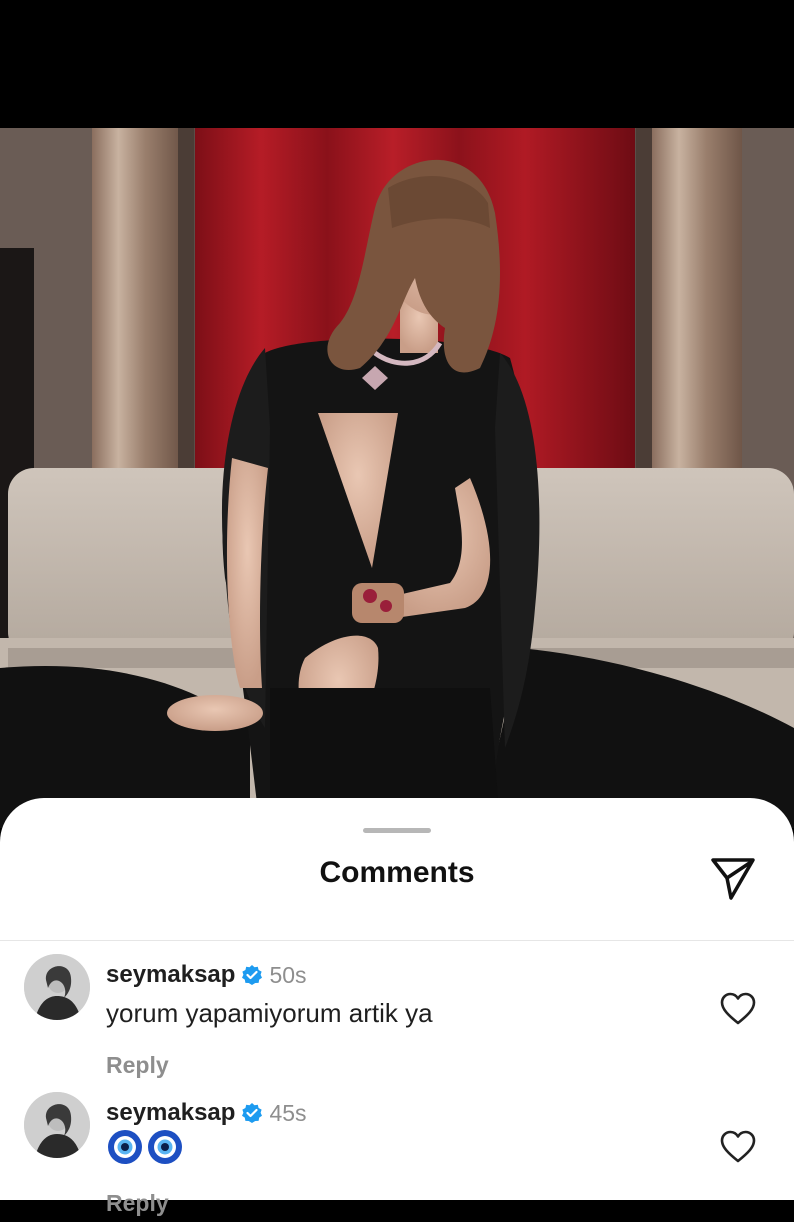 Image resolution: width=794 pixels, height=1222 pixels. What do you see at coordinates (397, 1157) in the screenshot?
I see `comment-item: seymaksap 45s Reply` at bounding box center [397, 1157].